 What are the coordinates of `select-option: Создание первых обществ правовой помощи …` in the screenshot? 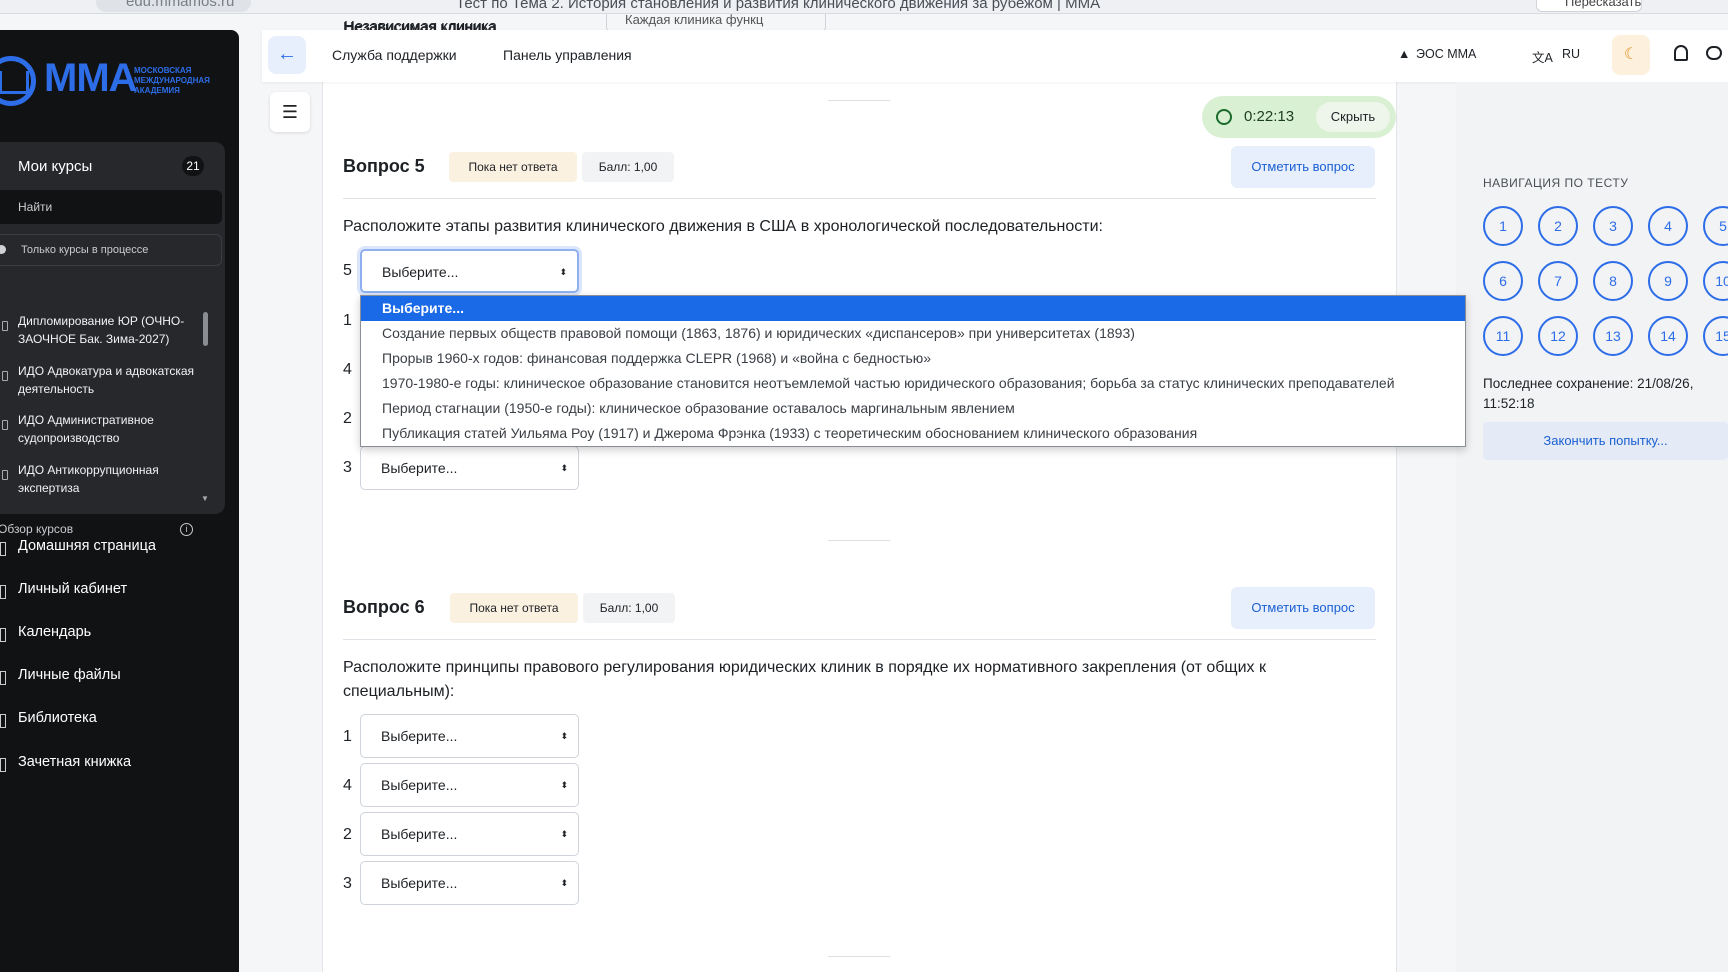 It's located at (913, 333).